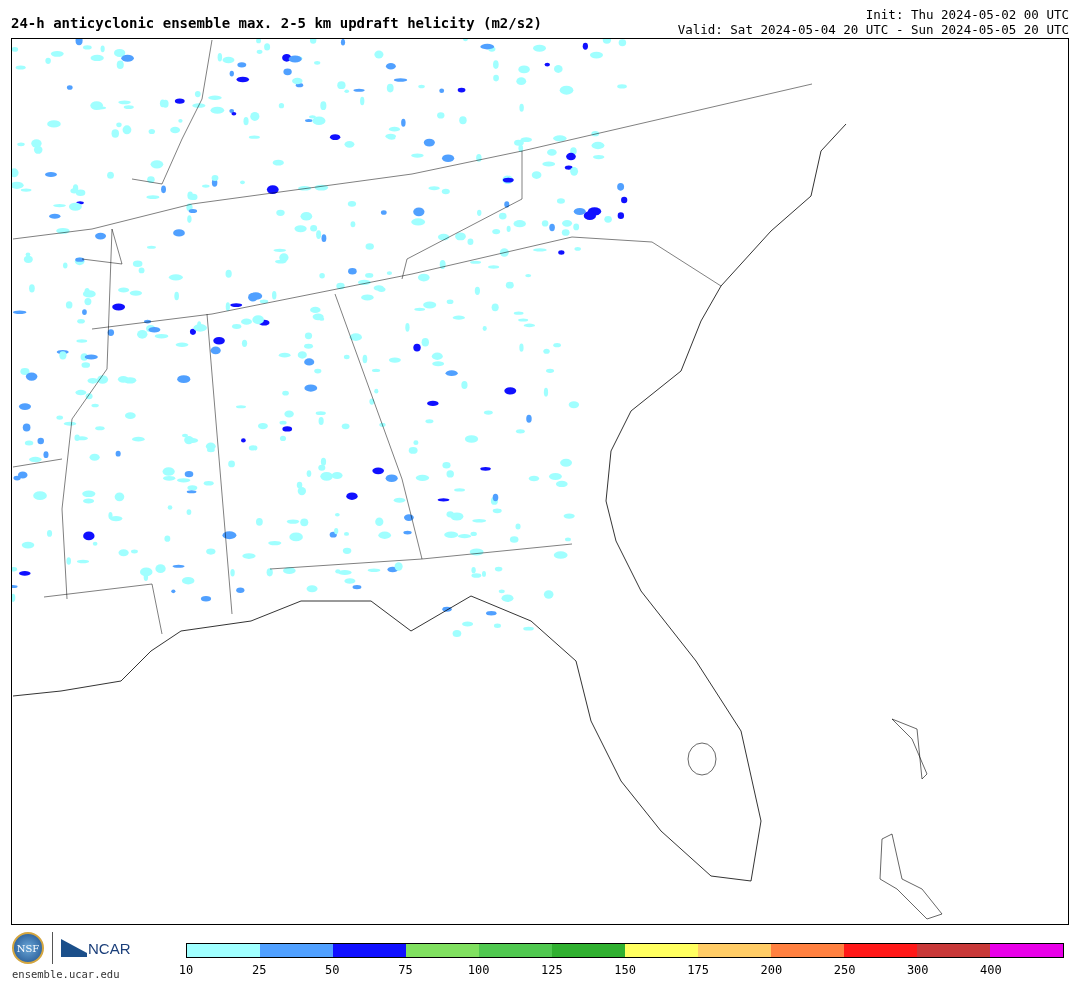 Image resolution: width=1080 pixels, height=988 pixels. Describe the element at coordinates (96, 948) in the screenshot. I see `ncar-logo: NCAR` at that location.